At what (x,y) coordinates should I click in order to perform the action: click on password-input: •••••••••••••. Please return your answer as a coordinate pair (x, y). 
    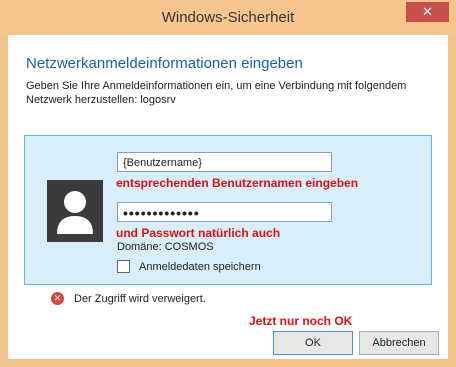
    Looking at the image, I should click on (224, 212).